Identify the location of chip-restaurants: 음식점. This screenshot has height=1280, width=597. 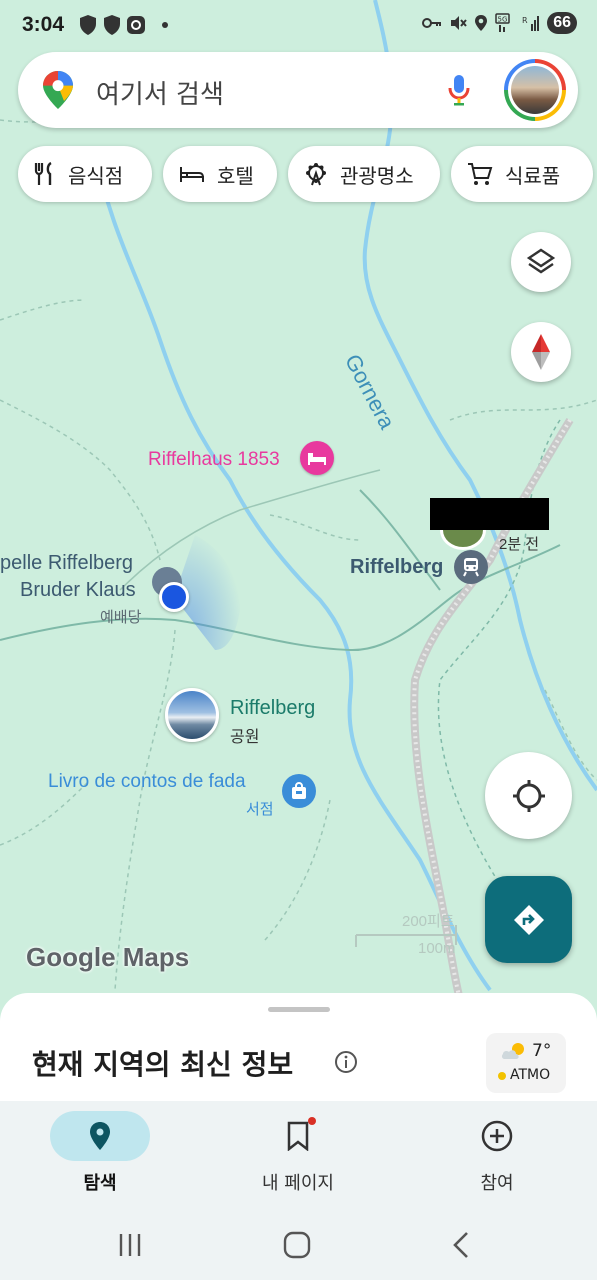
(85, 174).